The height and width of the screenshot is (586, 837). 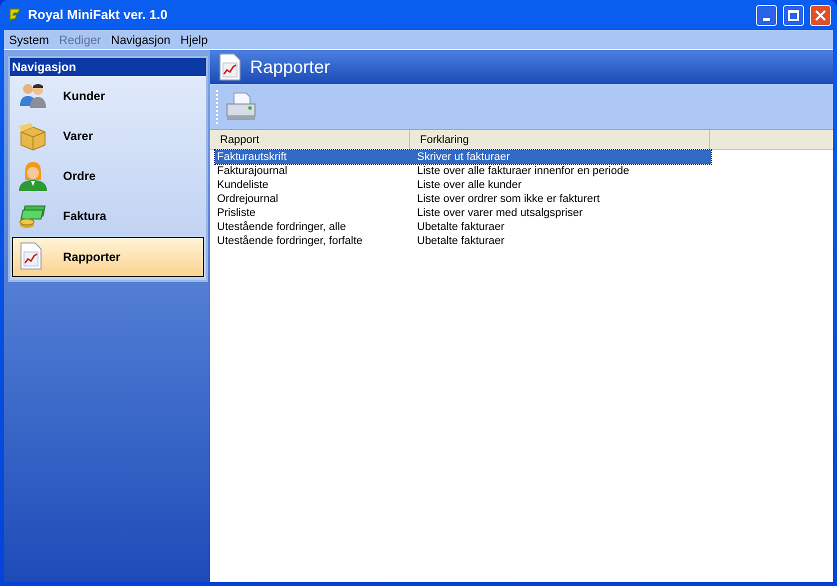 I want to click on table-row: Utestående fordringer, forfalte Ubetalte fakturaer, so click(x=463, y=241).